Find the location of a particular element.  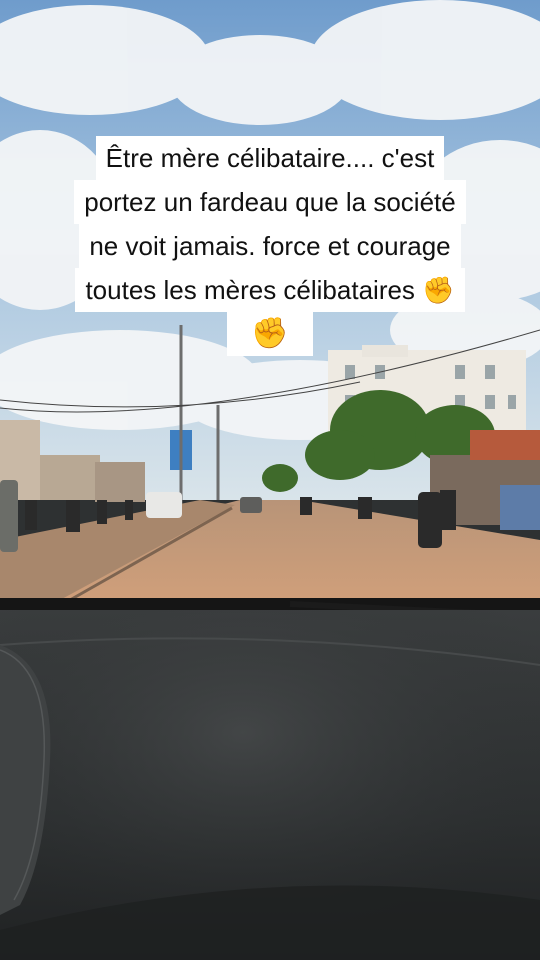

caption-line-2: portez un fardeau que la société is located at coordinates (270, 202).